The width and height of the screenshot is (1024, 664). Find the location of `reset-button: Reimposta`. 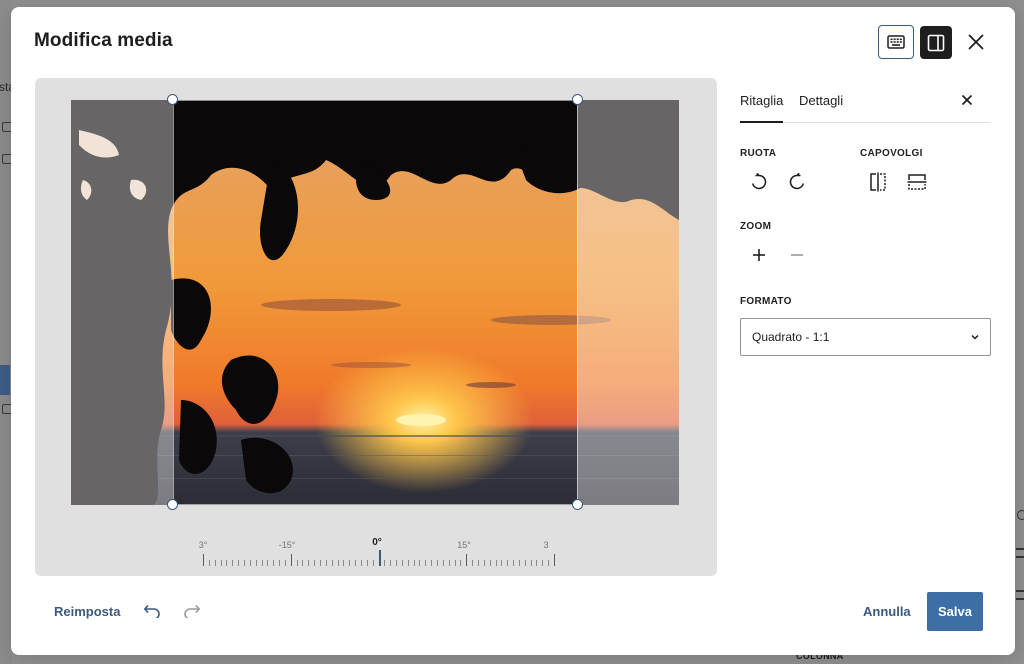

reset-button: Reimposta is located at coordinates (87, 611).